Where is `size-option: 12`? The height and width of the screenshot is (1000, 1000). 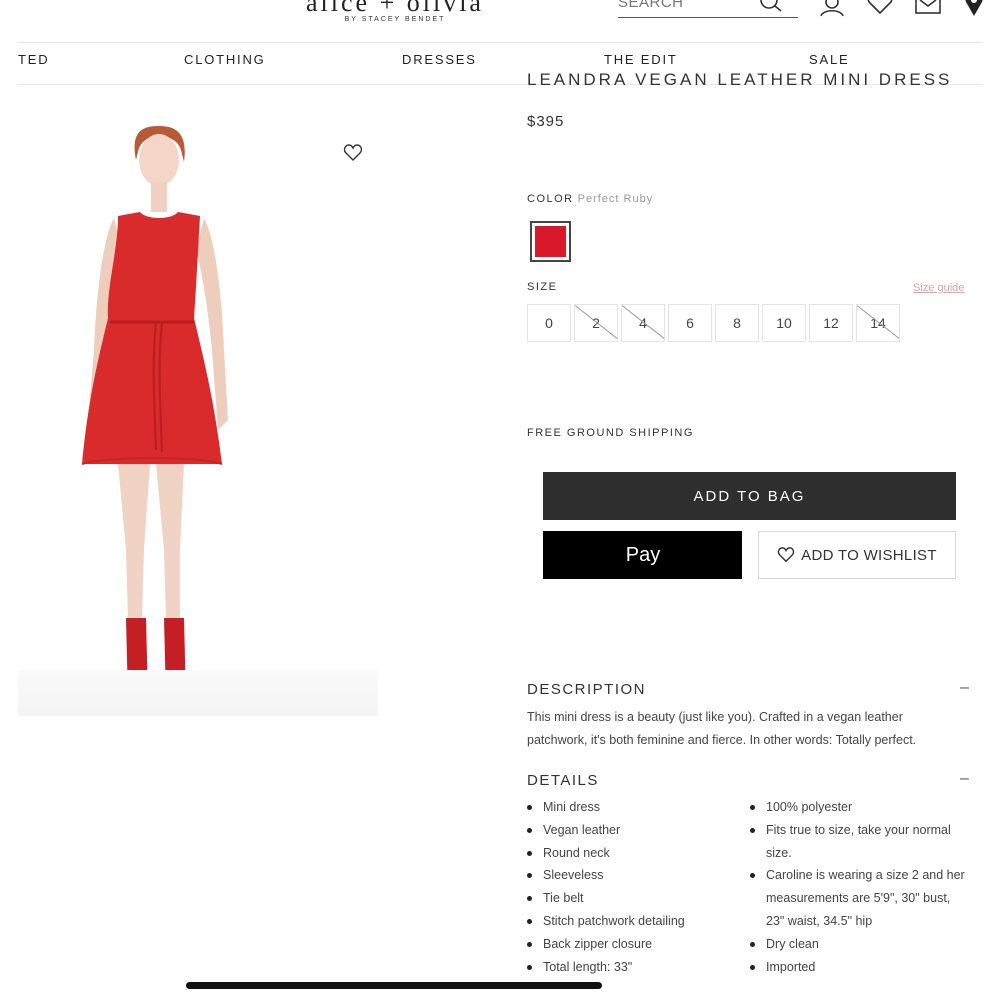 size-option: 12 is located at coordinates (831, 323).